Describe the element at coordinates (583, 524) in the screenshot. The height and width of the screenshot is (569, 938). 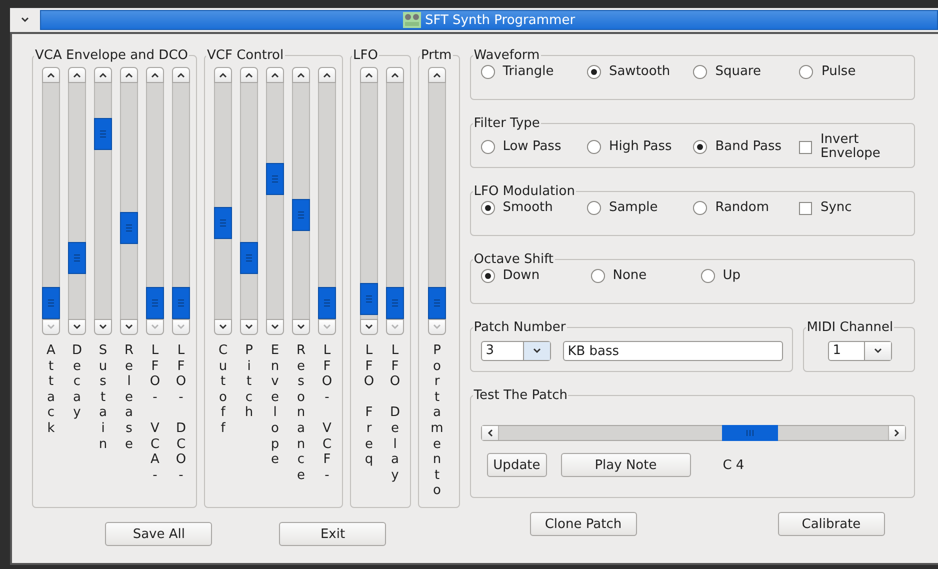
I see `push-button: Clone Patch` at that location.